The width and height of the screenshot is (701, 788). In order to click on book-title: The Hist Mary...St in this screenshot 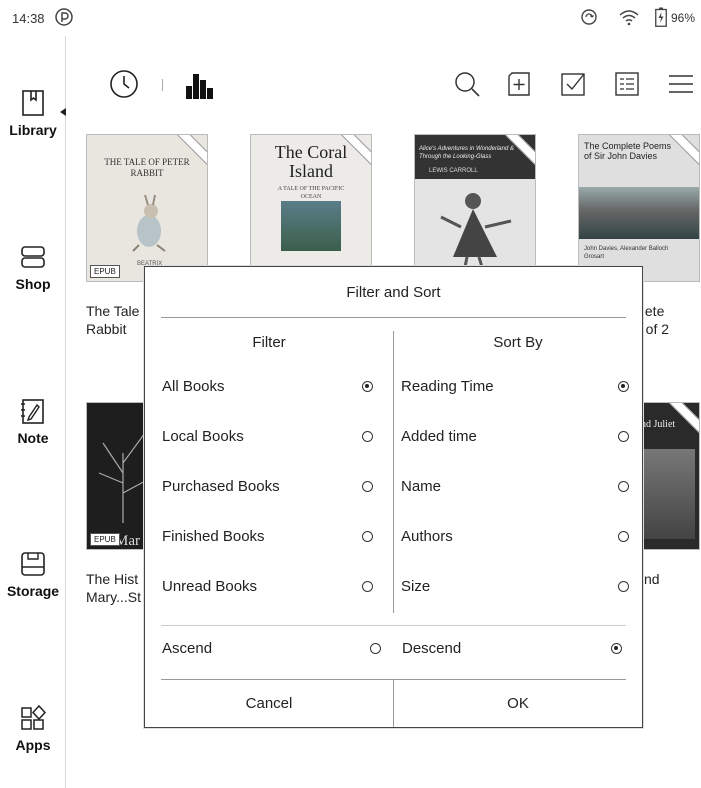, I will do `click(113, 588)`.